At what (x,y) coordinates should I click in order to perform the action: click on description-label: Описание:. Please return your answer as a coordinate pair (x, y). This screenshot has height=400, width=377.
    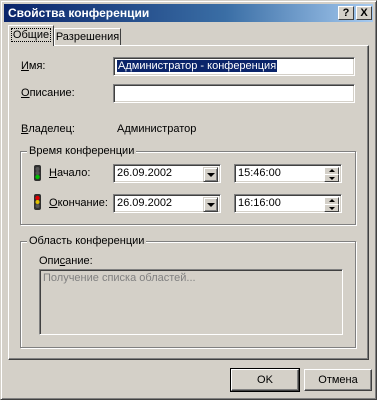
    Looking at the image, I should click on (48, 93).